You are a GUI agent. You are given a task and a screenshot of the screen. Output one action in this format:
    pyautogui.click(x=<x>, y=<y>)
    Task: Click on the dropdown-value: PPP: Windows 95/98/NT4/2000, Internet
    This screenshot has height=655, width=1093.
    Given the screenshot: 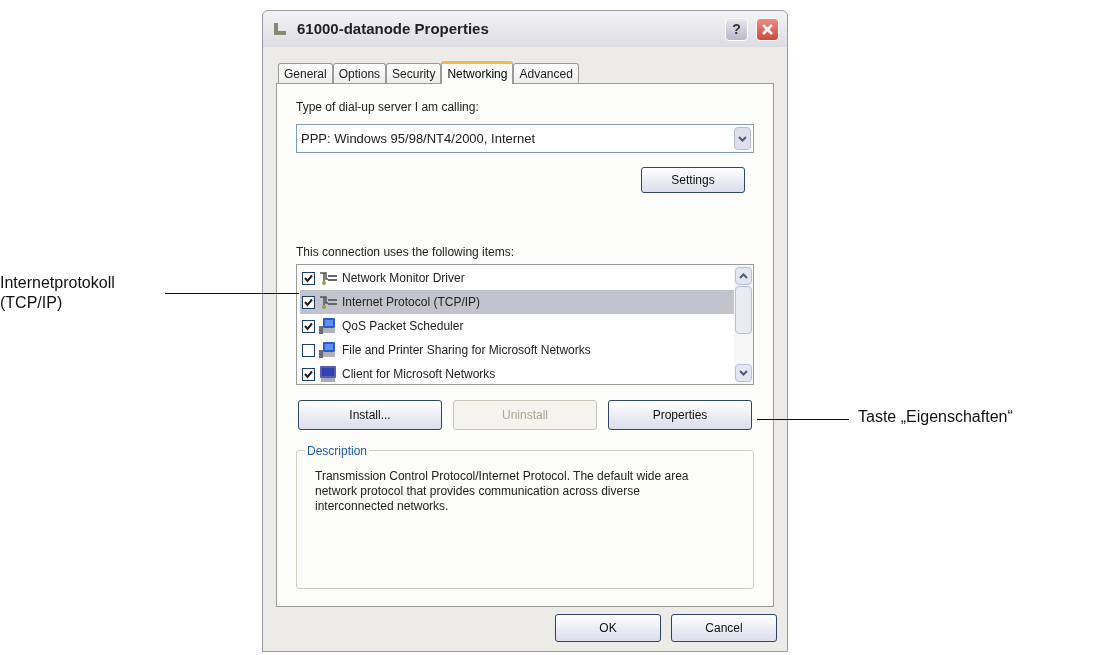 What is the action you would take?
    pyautogui.click(x=419, y=138)
    